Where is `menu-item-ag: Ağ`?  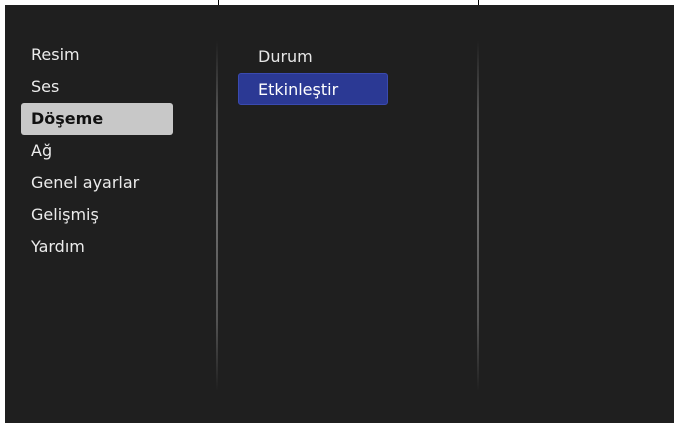
menu-item-ag: Ağ is located at coordinates (97, 151).